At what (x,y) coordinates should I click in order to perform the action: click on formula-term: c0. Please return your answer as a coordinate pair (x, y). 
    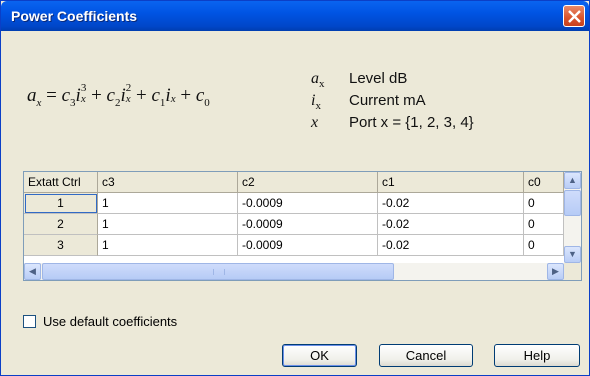
    Looking at the image, I should click on (202, 97).